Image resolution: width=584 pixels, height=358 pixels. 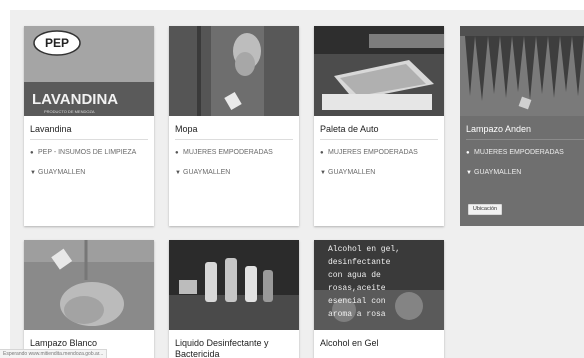 What do you see at coordinates (89, 343) in the screenshot?
I see `product-title: Lampazo Blanco` at bounding box center [89, 343].